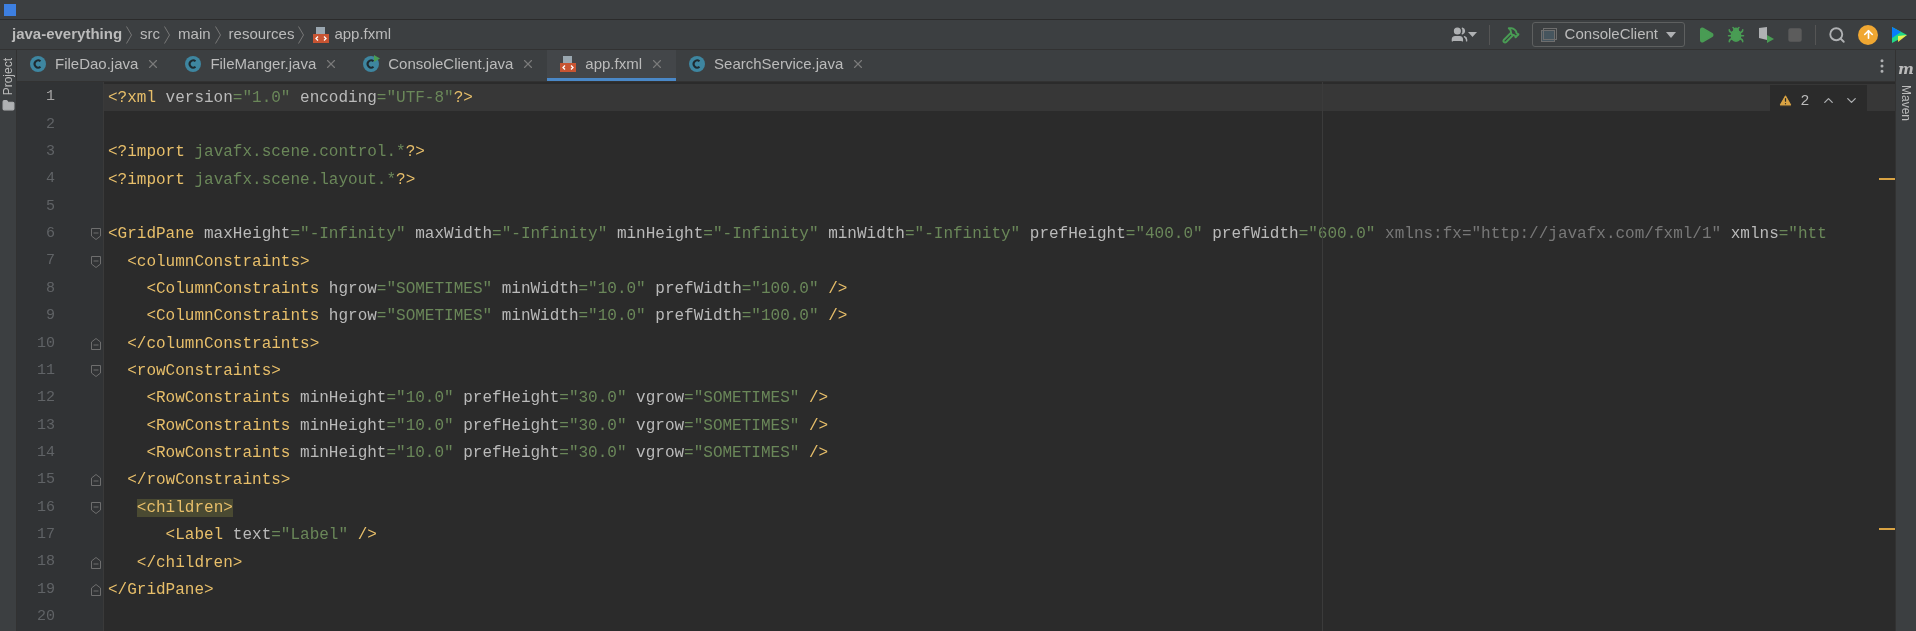 The height and width of the screenshot is (631, 1916). I want to click on stop-icon, so click(1795, 34).